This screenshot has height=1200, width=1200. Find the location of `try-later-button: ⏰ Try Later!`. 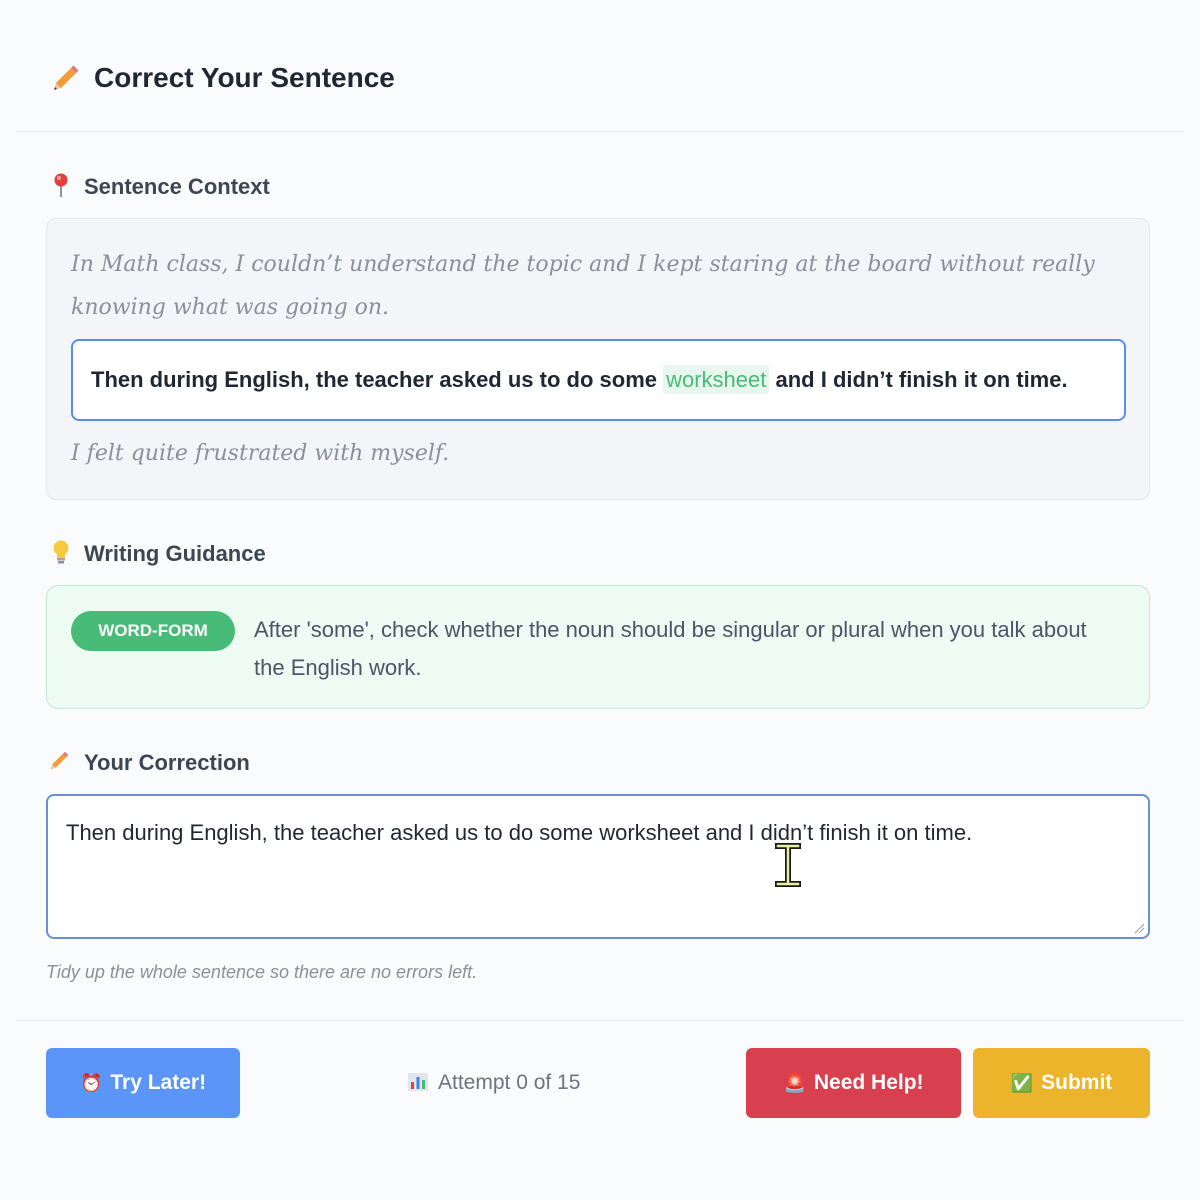

try-later-button: ⏰ Try Later! is located at coordinates (143, 1083).